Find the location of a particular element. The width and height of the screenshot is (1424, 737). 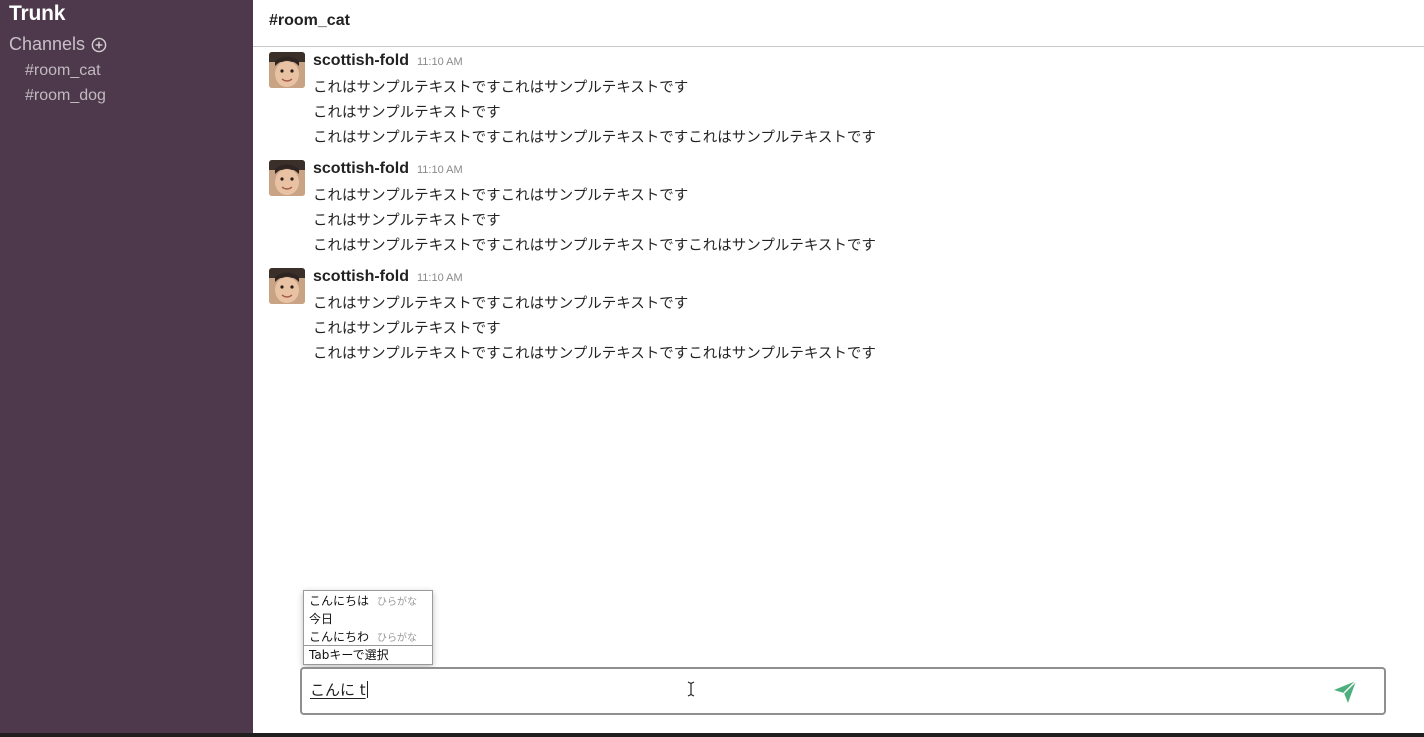

sidebar-item-room-dog: #room_dog is located at coordinates (65, 98).